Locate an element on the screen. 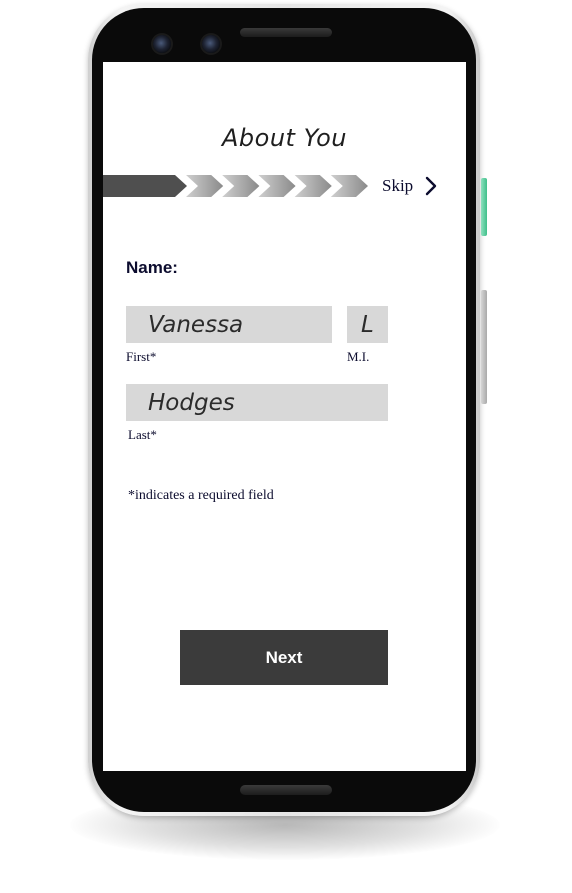  required-field-note: *indicates a required field is located at coordinates (201, 495).